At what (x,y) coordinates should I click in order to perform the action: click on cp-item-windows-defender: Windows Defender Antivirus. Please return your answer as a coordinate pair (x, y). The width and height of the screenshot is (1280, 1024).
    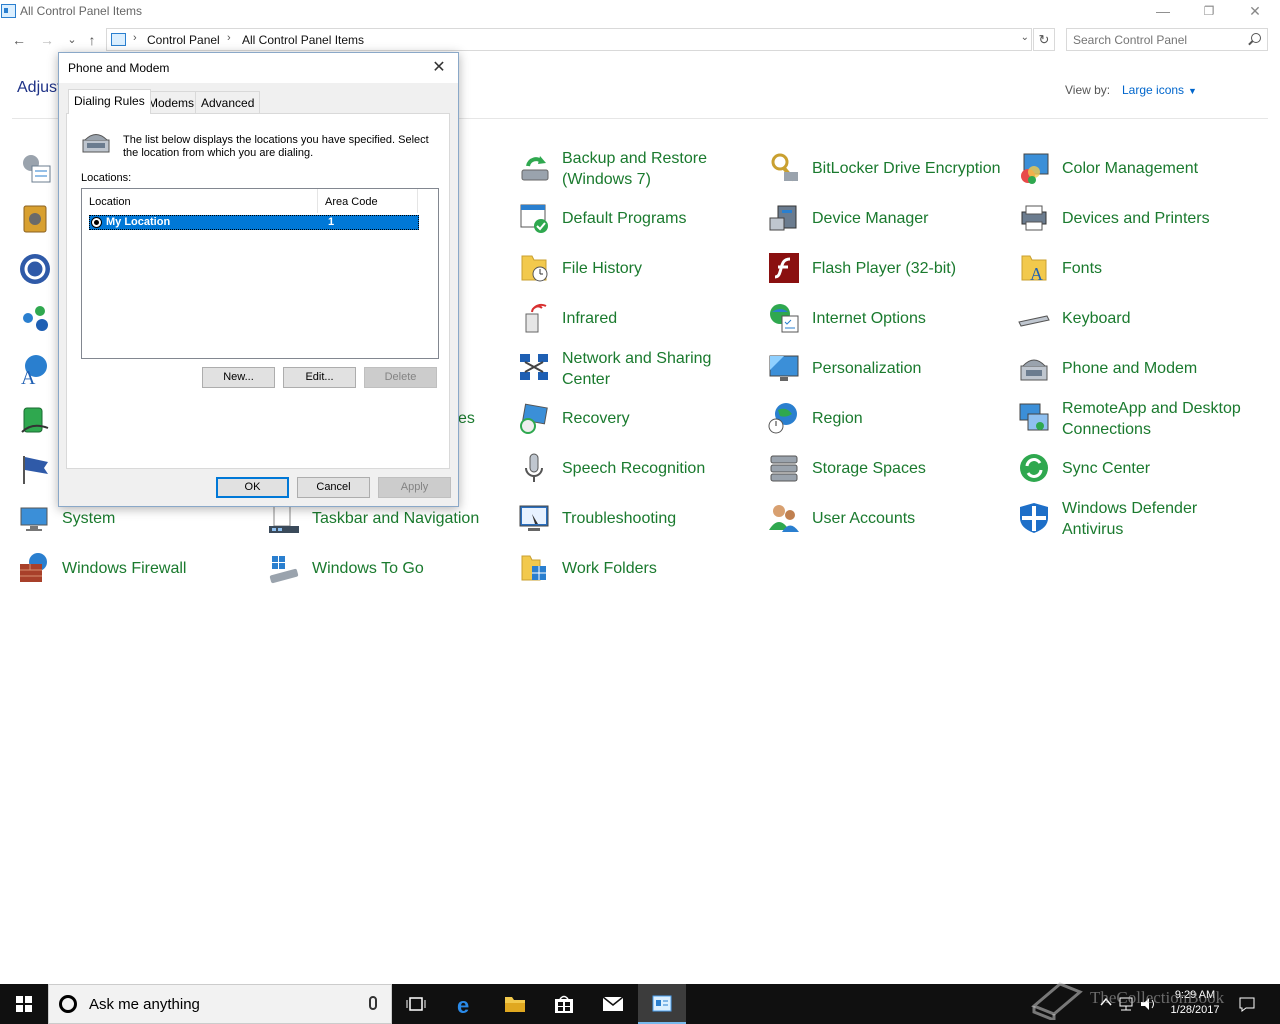
    Looking at the image, I should click on (1143, 521).